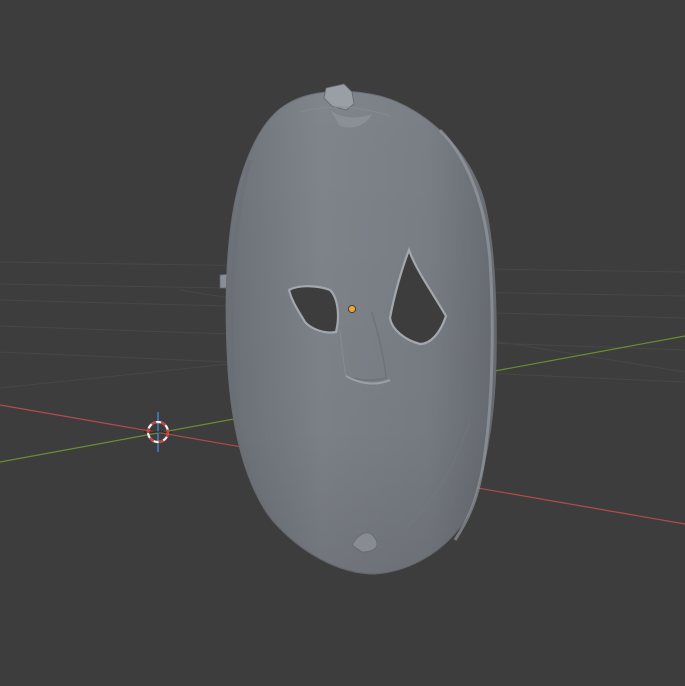 The image size is (685, 686). What do you see at coordinates (352, 309) in the screenshot?
I see `object-origin-icon` at bounding box center [352, 309].